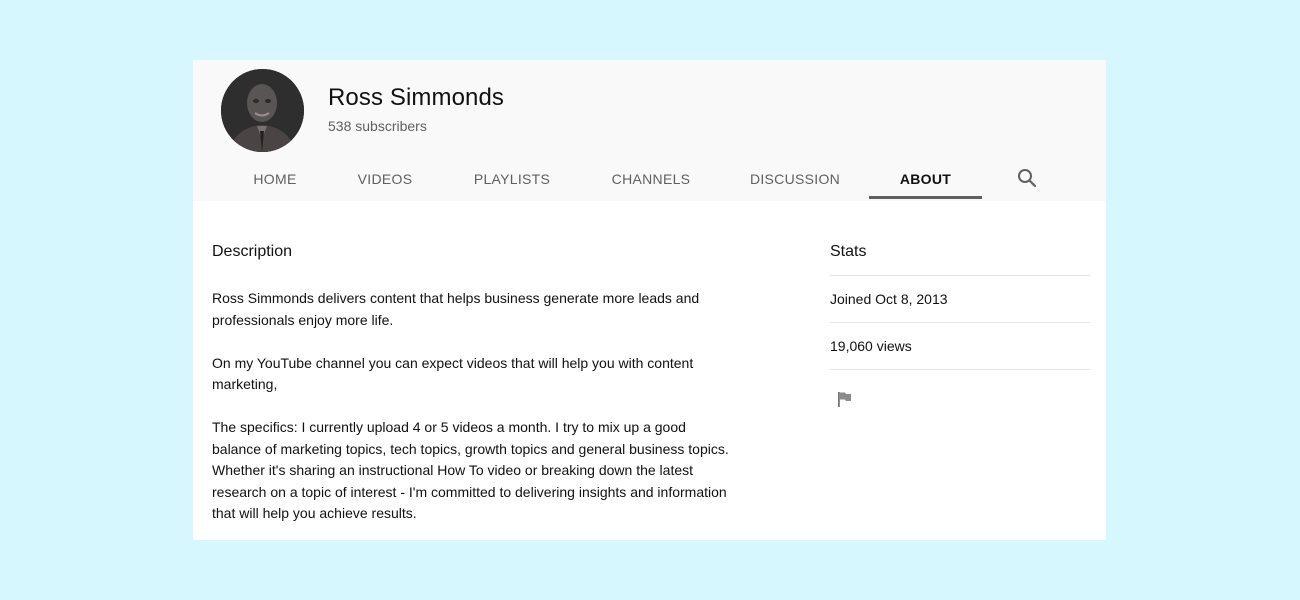 The height and width of the screenshot is (600, 1300). I want to click on description-title: Description, so click(252, 251).